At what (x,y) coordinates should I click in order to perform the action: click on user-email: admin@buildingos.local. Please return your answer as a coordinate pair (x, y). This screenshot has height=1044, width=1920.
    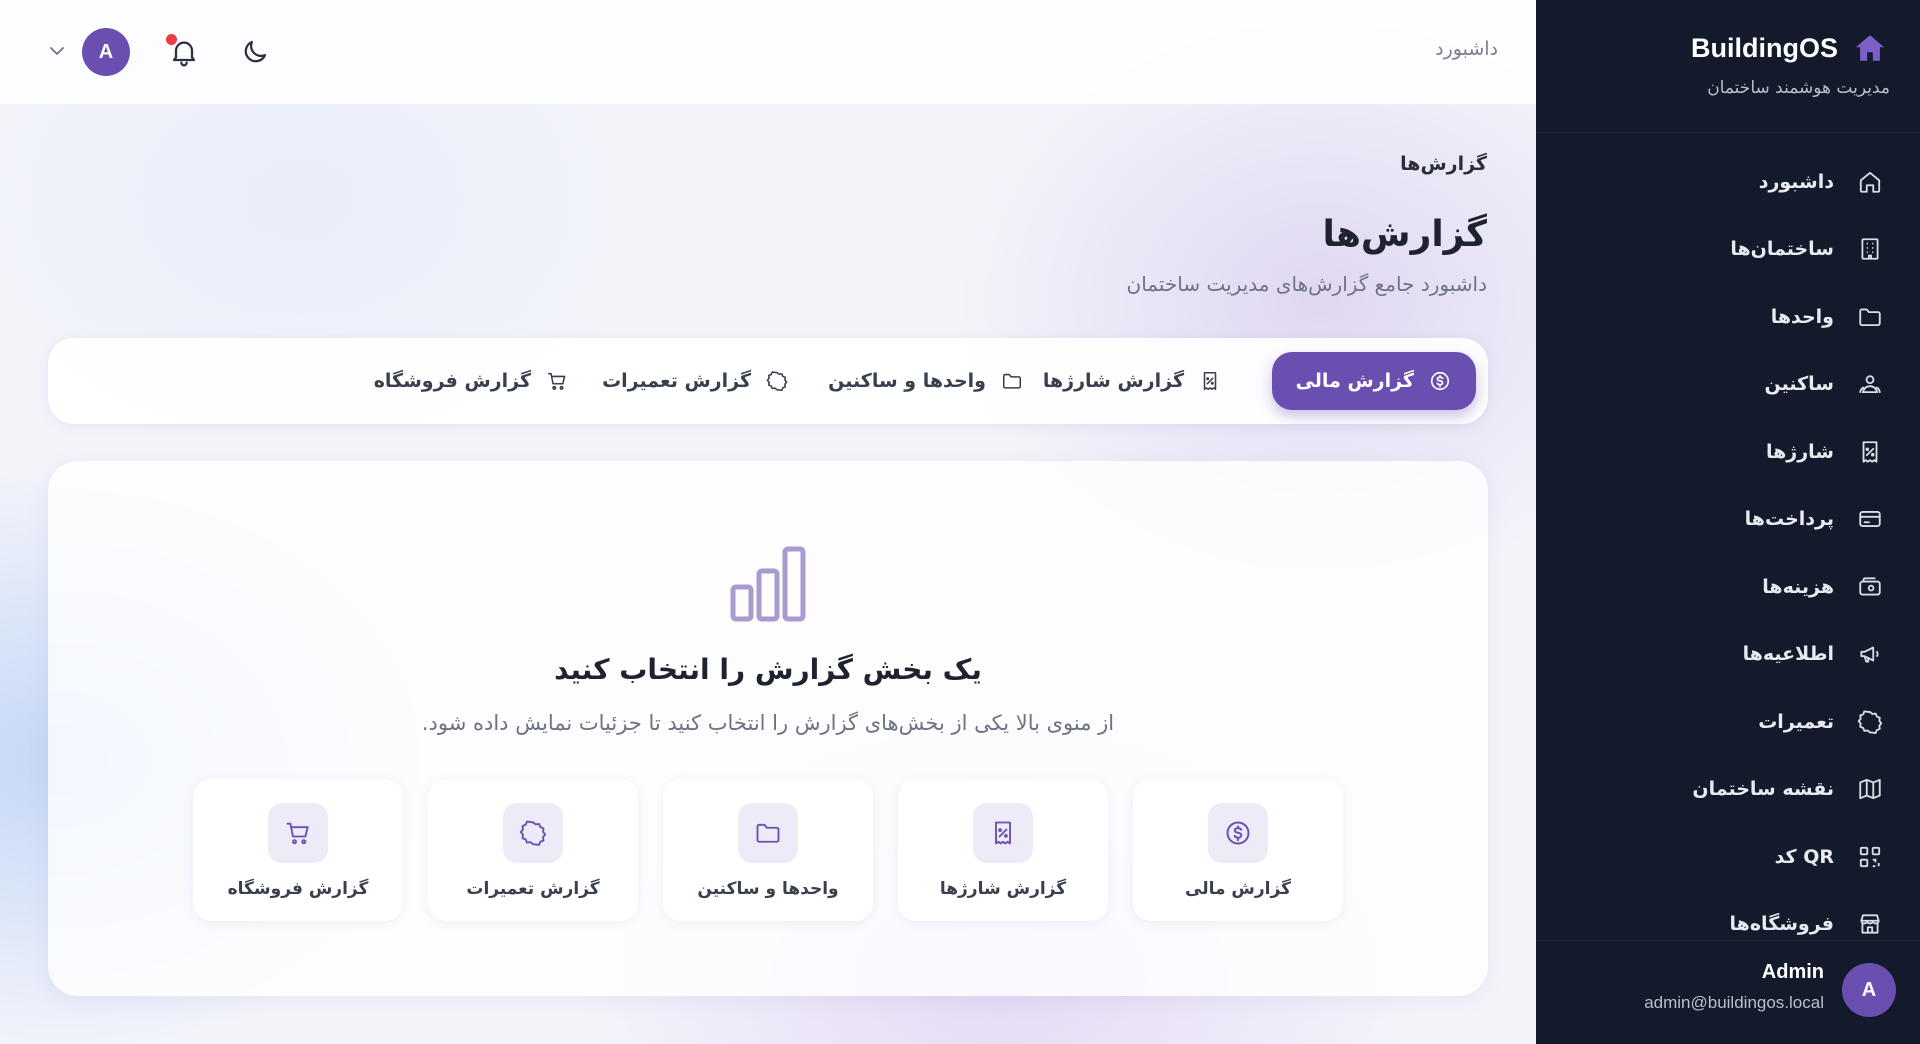
    Looking at the image, I should click on (1734, 1002).